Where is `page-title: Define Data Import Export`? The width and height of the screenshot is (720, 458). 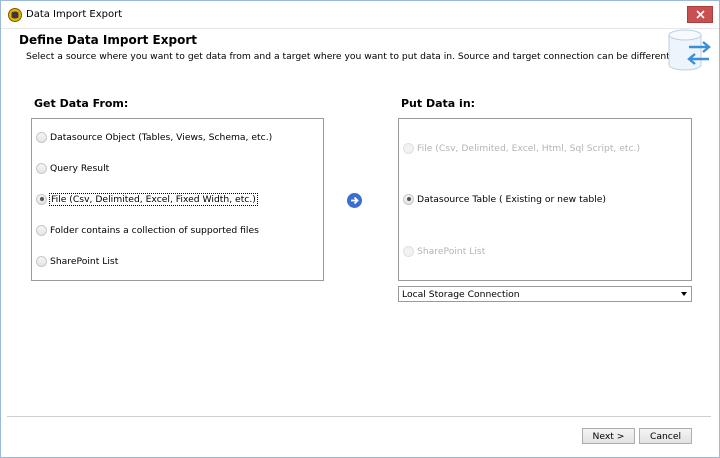
page-title: Define Data Import Export is located at coordinates (108, 40).